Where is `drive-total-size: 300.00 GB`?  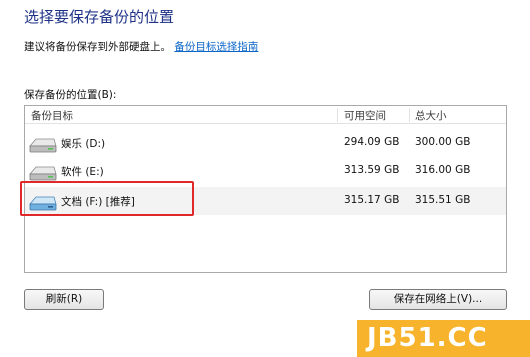 drive-total-size: 300.00 GB is located at coordinates (443, 142).